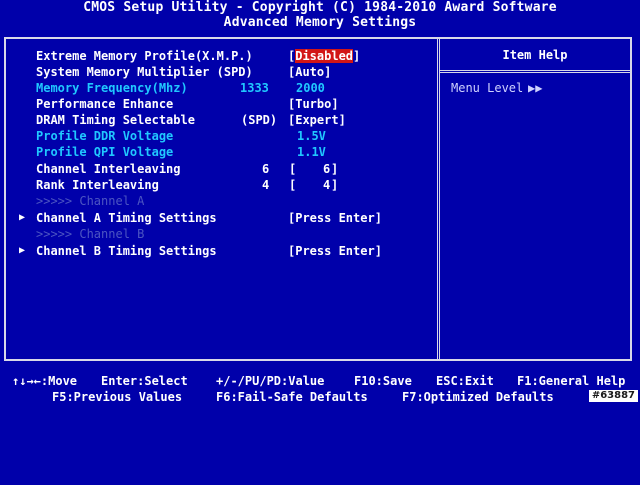 This screenshot has height=485, width=640. I want to click on key-previous-values: F5:Previous Values, so click(117, 397).